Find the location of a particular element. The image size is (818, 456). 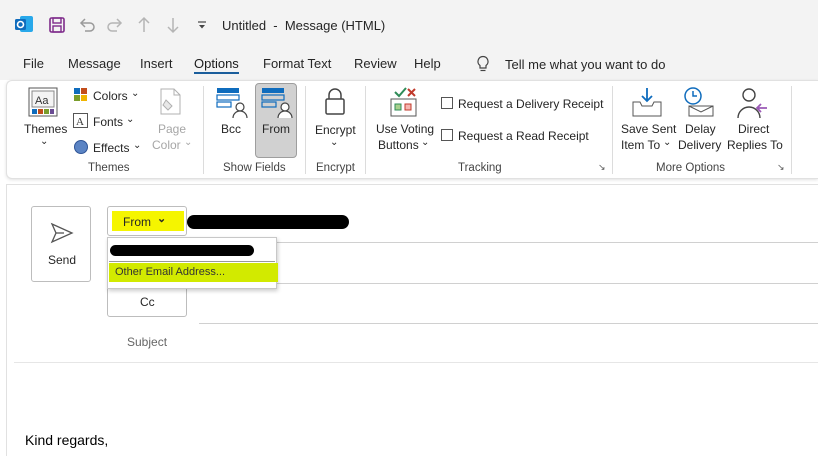

more-options-dialog-launcher-icon: ↘ is located at coordinates (781, 167).